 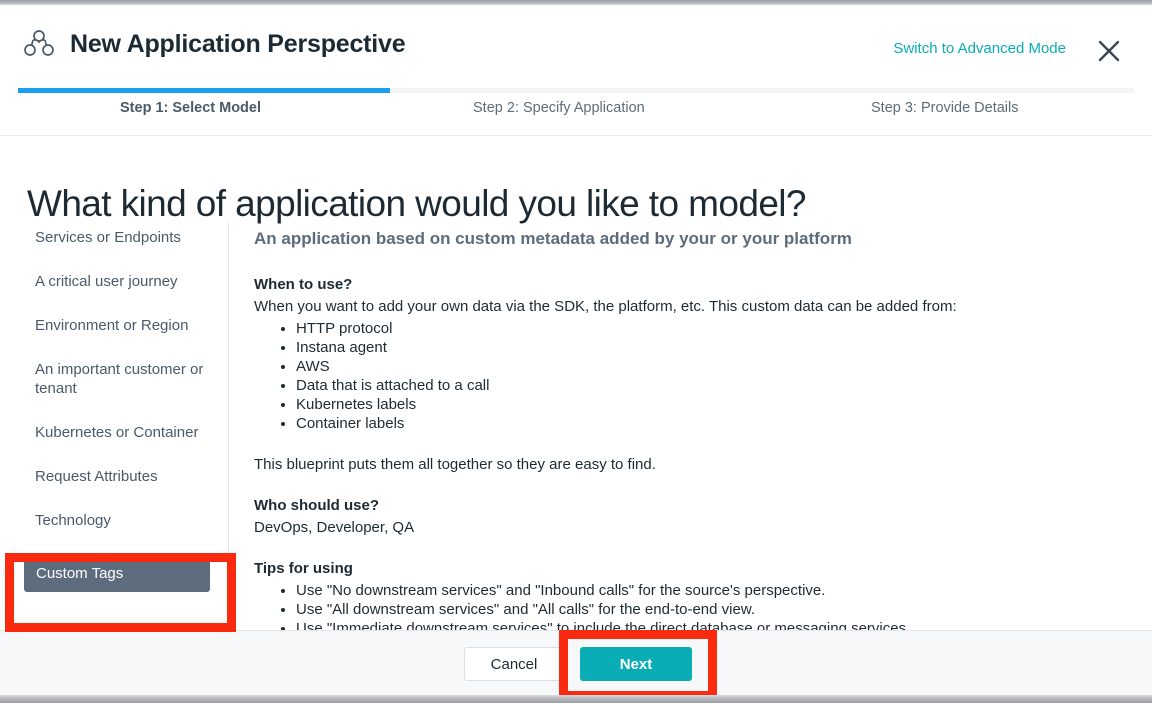 What do you see at coordinates (576, 135) in the screenshot?
I see `header-divider` at bounding box center [576, 135].